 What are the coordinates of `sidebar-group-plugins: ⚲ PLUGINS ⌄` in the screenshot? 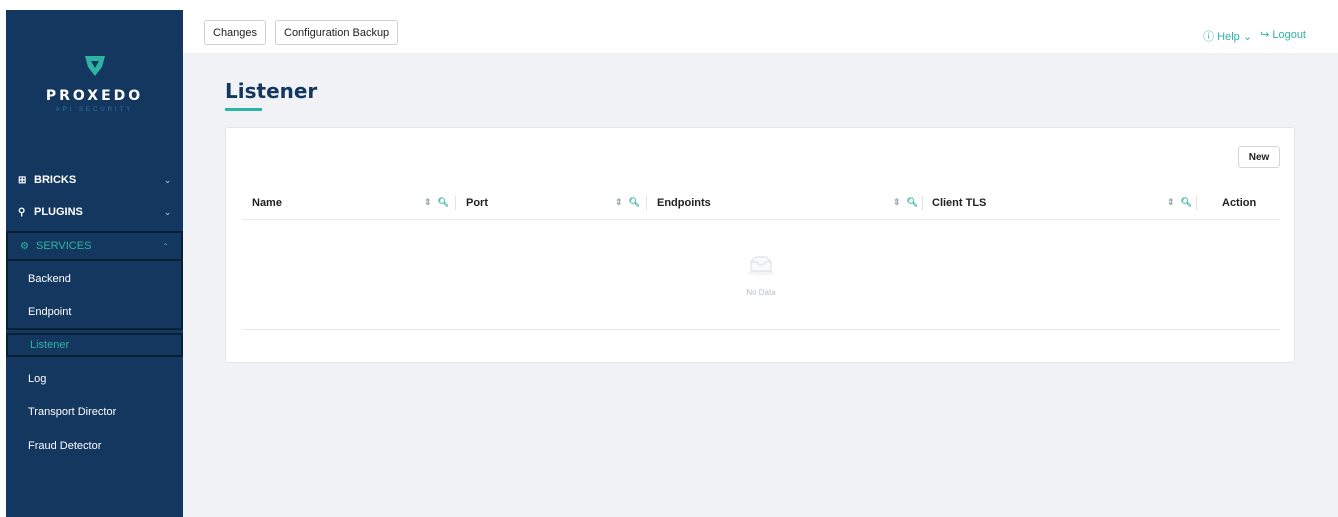 It's located at (94, 212).